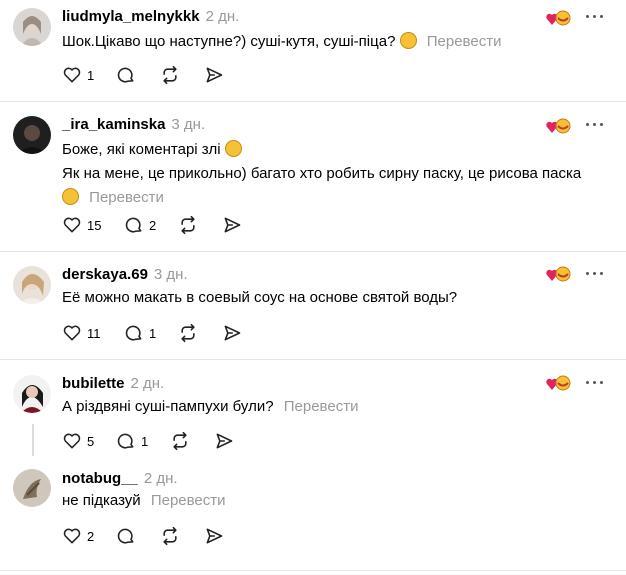  I want to click on like-button: 5, so click(78, 441).